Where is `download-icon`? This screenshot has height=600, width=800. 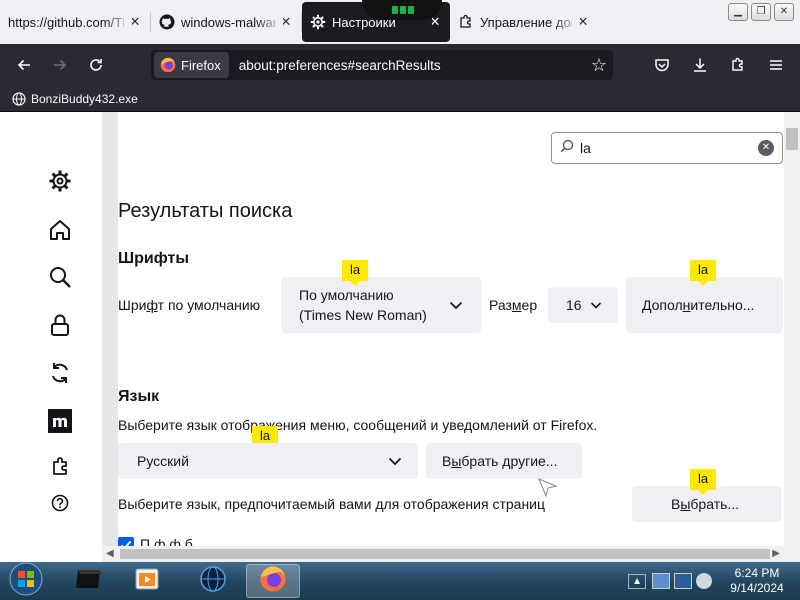 download-icon is located at coordinates (700, 65).